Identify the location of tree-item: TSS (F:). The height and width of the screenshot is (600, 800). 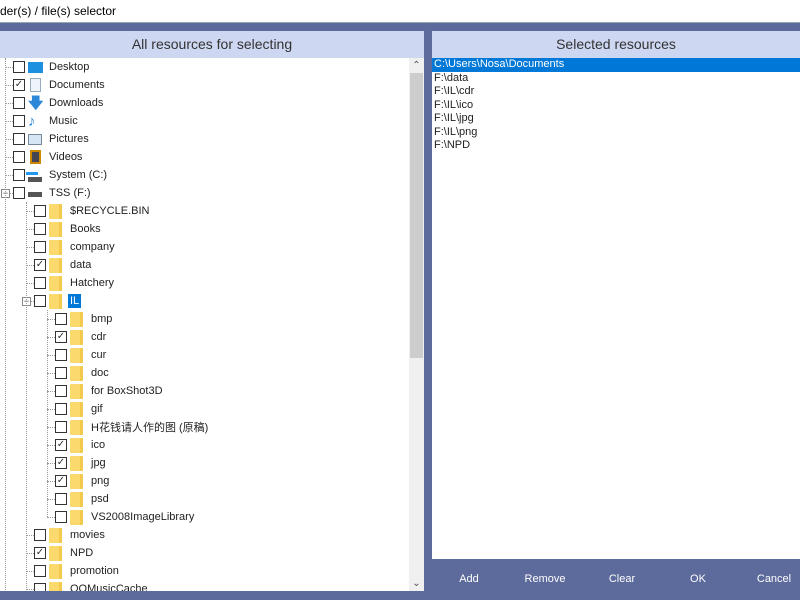
(53, 193).